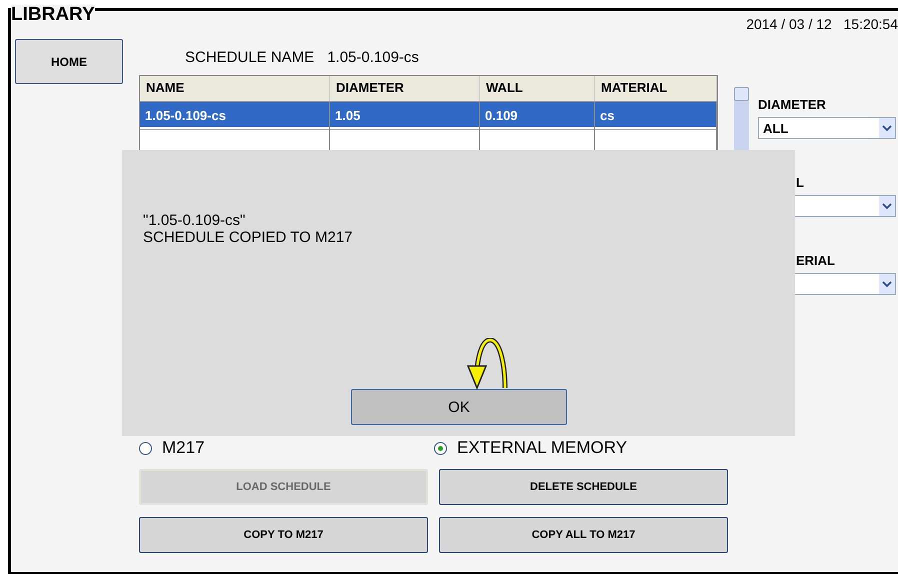  What do you see at coordinates (249, 57) in the screenshot?
I see `schedule-name-label: SCHEDULE NAME` at bounding box center [249, 57].